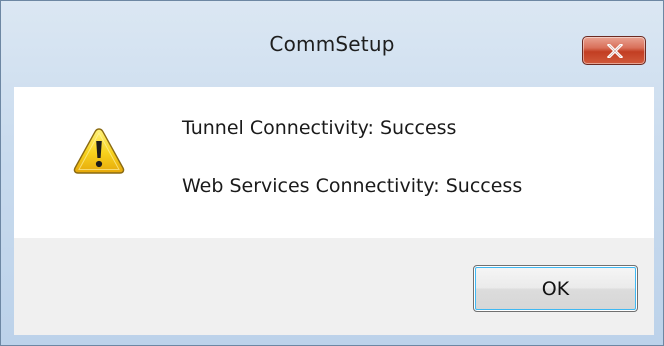  I want to click on tunnel-status-text: Tunnel Connectivity: Success, so click(319, 128).